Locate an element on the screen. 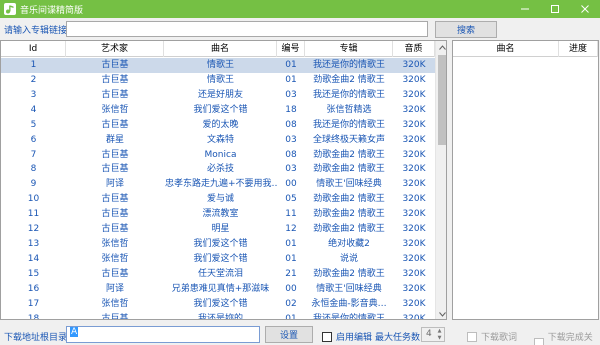  column-header-id: Id is located at coordinates (33, 49).